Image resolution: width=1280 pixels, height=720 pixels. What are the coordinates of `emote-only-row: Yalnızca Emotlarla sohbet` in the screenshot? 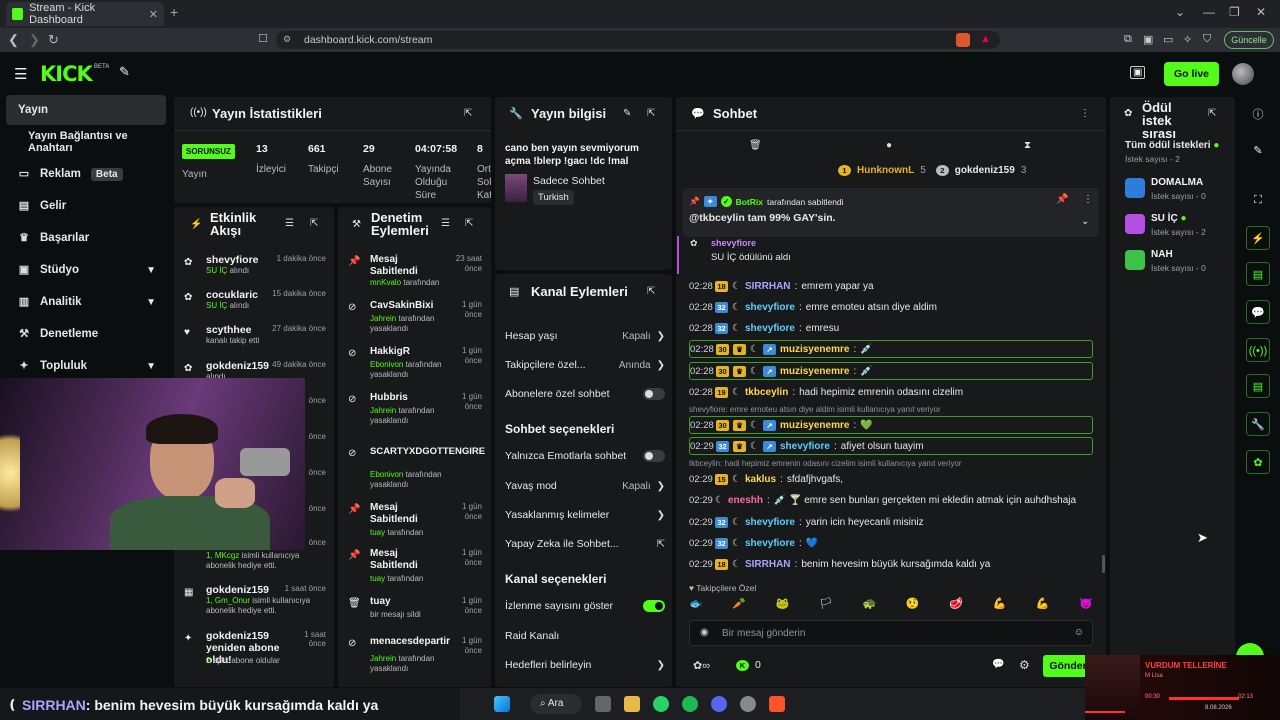 It's located at (585, 456).